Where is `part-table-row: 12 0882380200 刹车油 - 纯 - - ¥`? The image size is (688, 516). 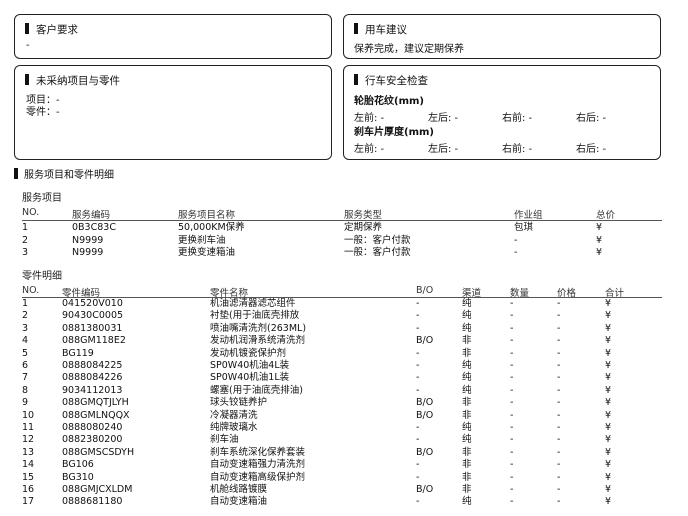 part-table-row: 12 0882380200 刹车油 - 纯 - - ¥ is located at coordinates (344, 440).